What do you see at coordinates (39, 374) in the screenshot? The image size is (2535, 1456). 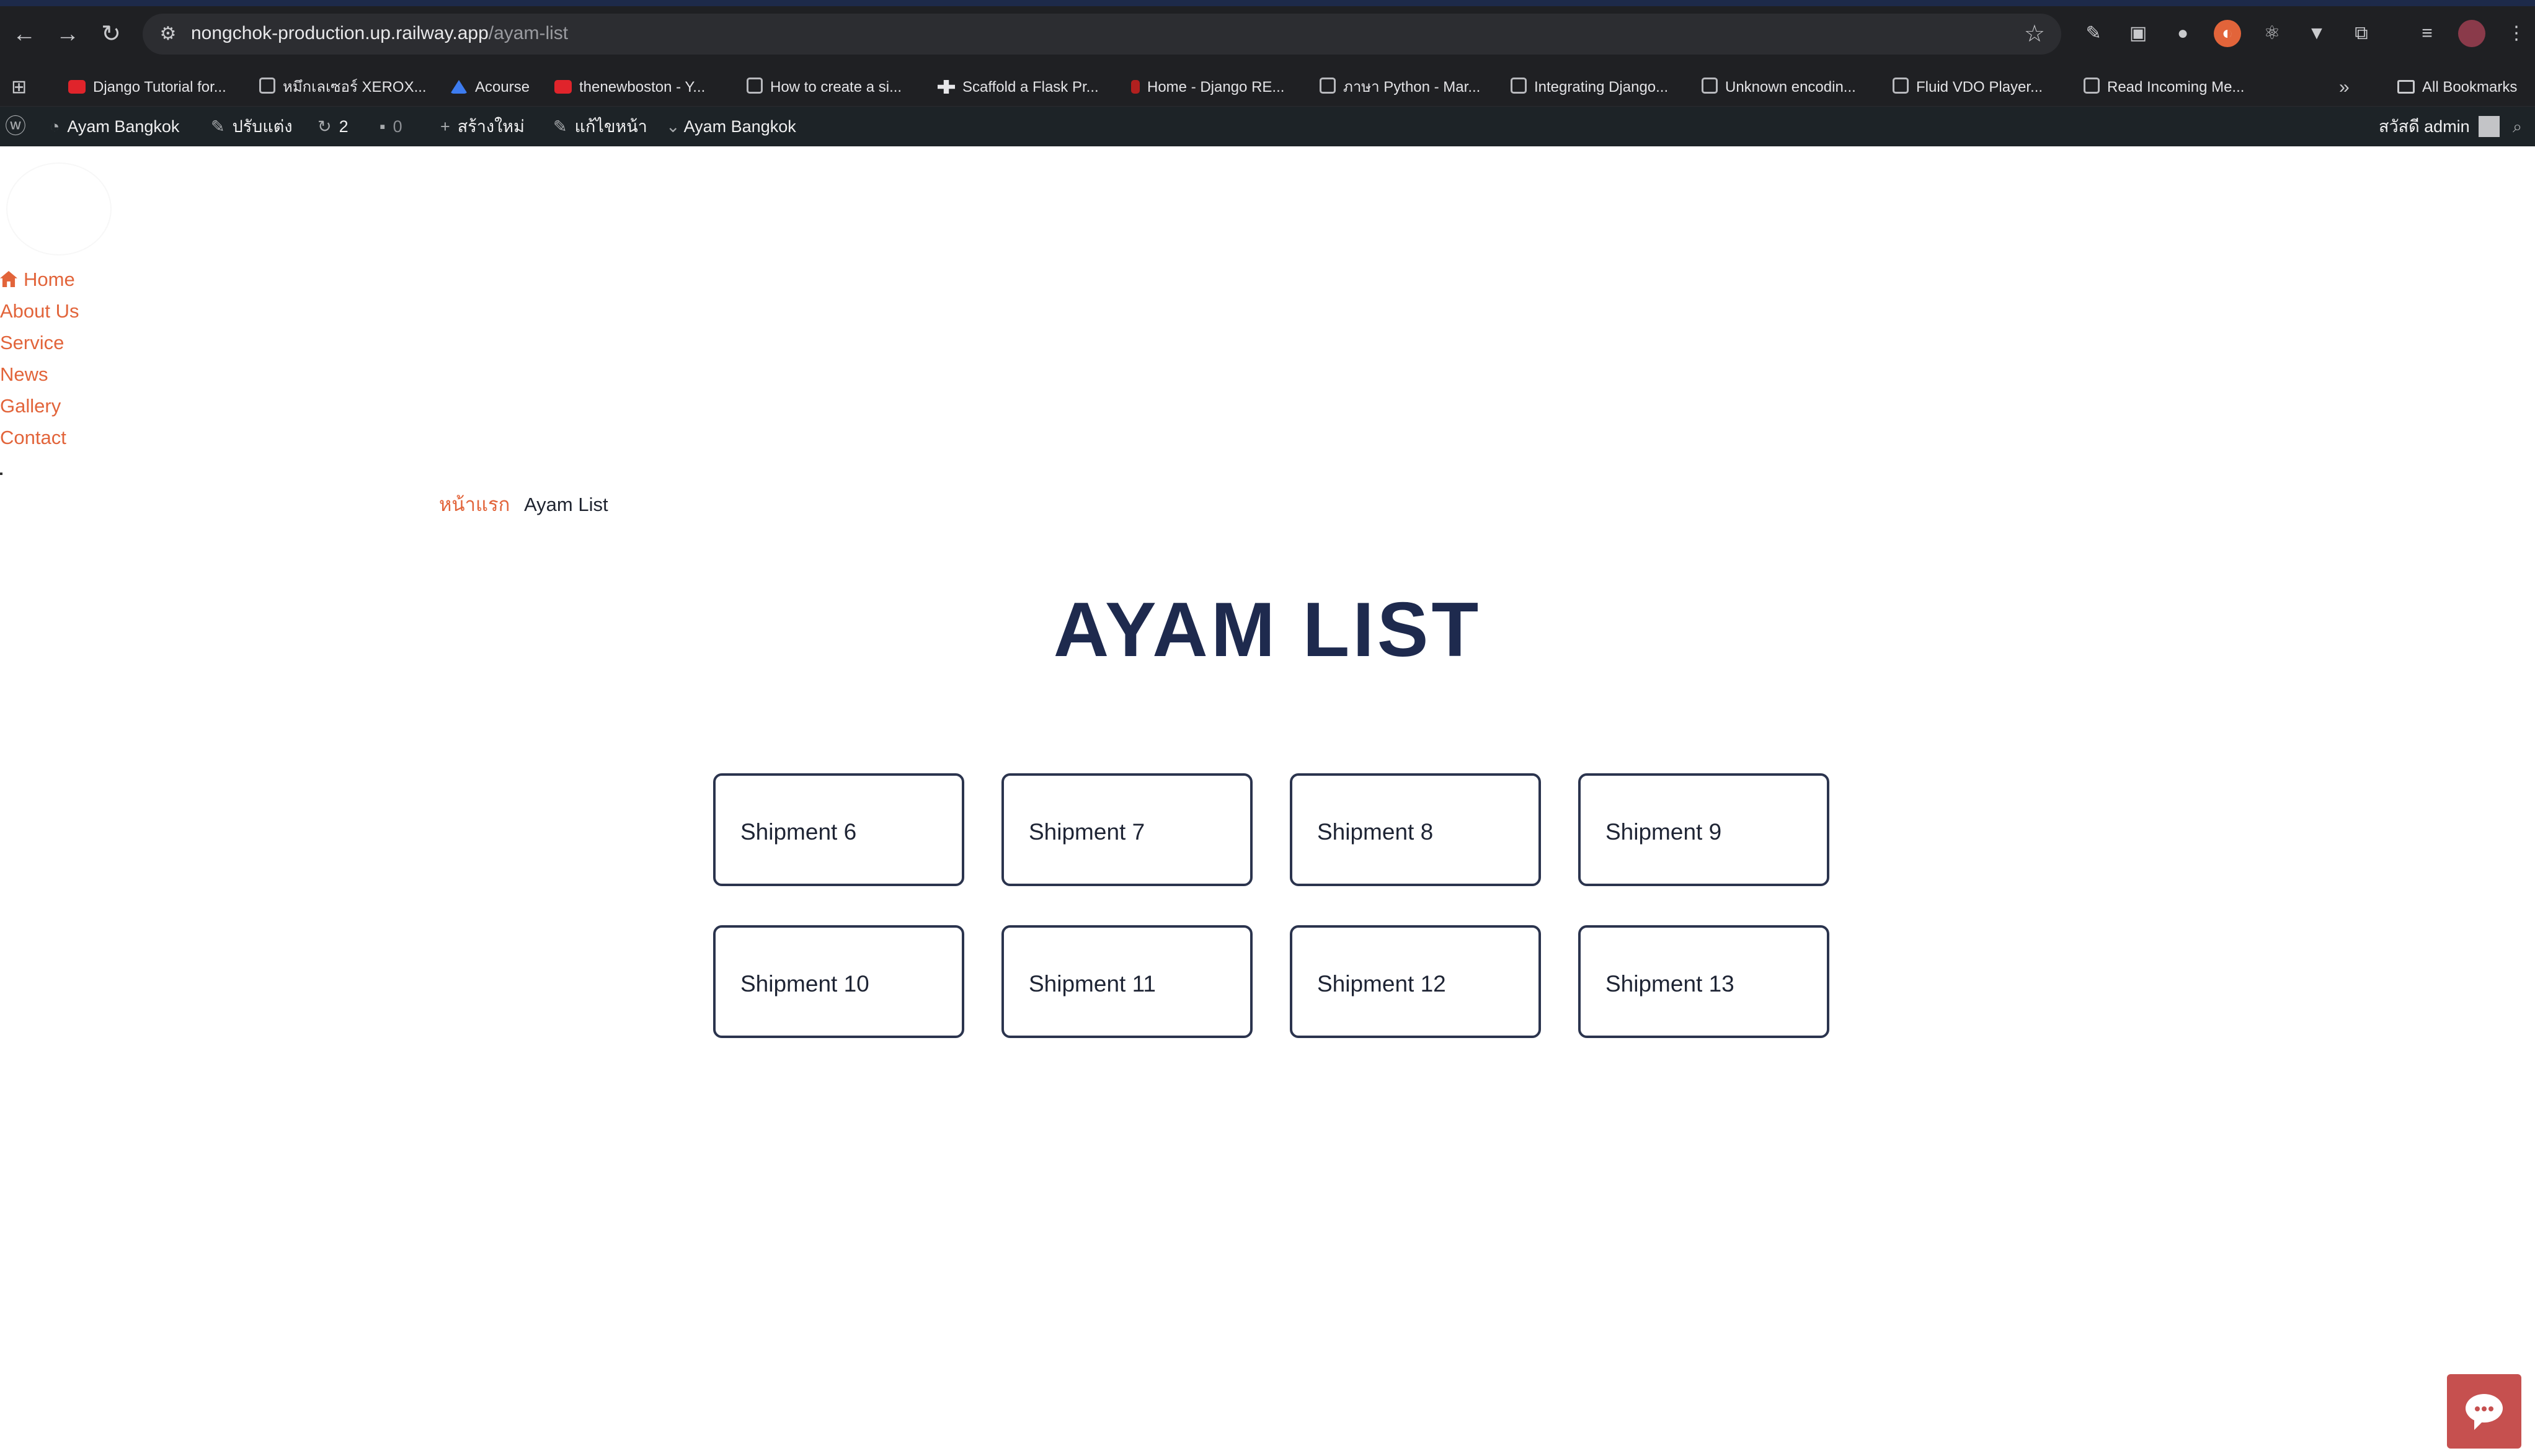 I see `nav-news: News` at bounding box center [39, 374].